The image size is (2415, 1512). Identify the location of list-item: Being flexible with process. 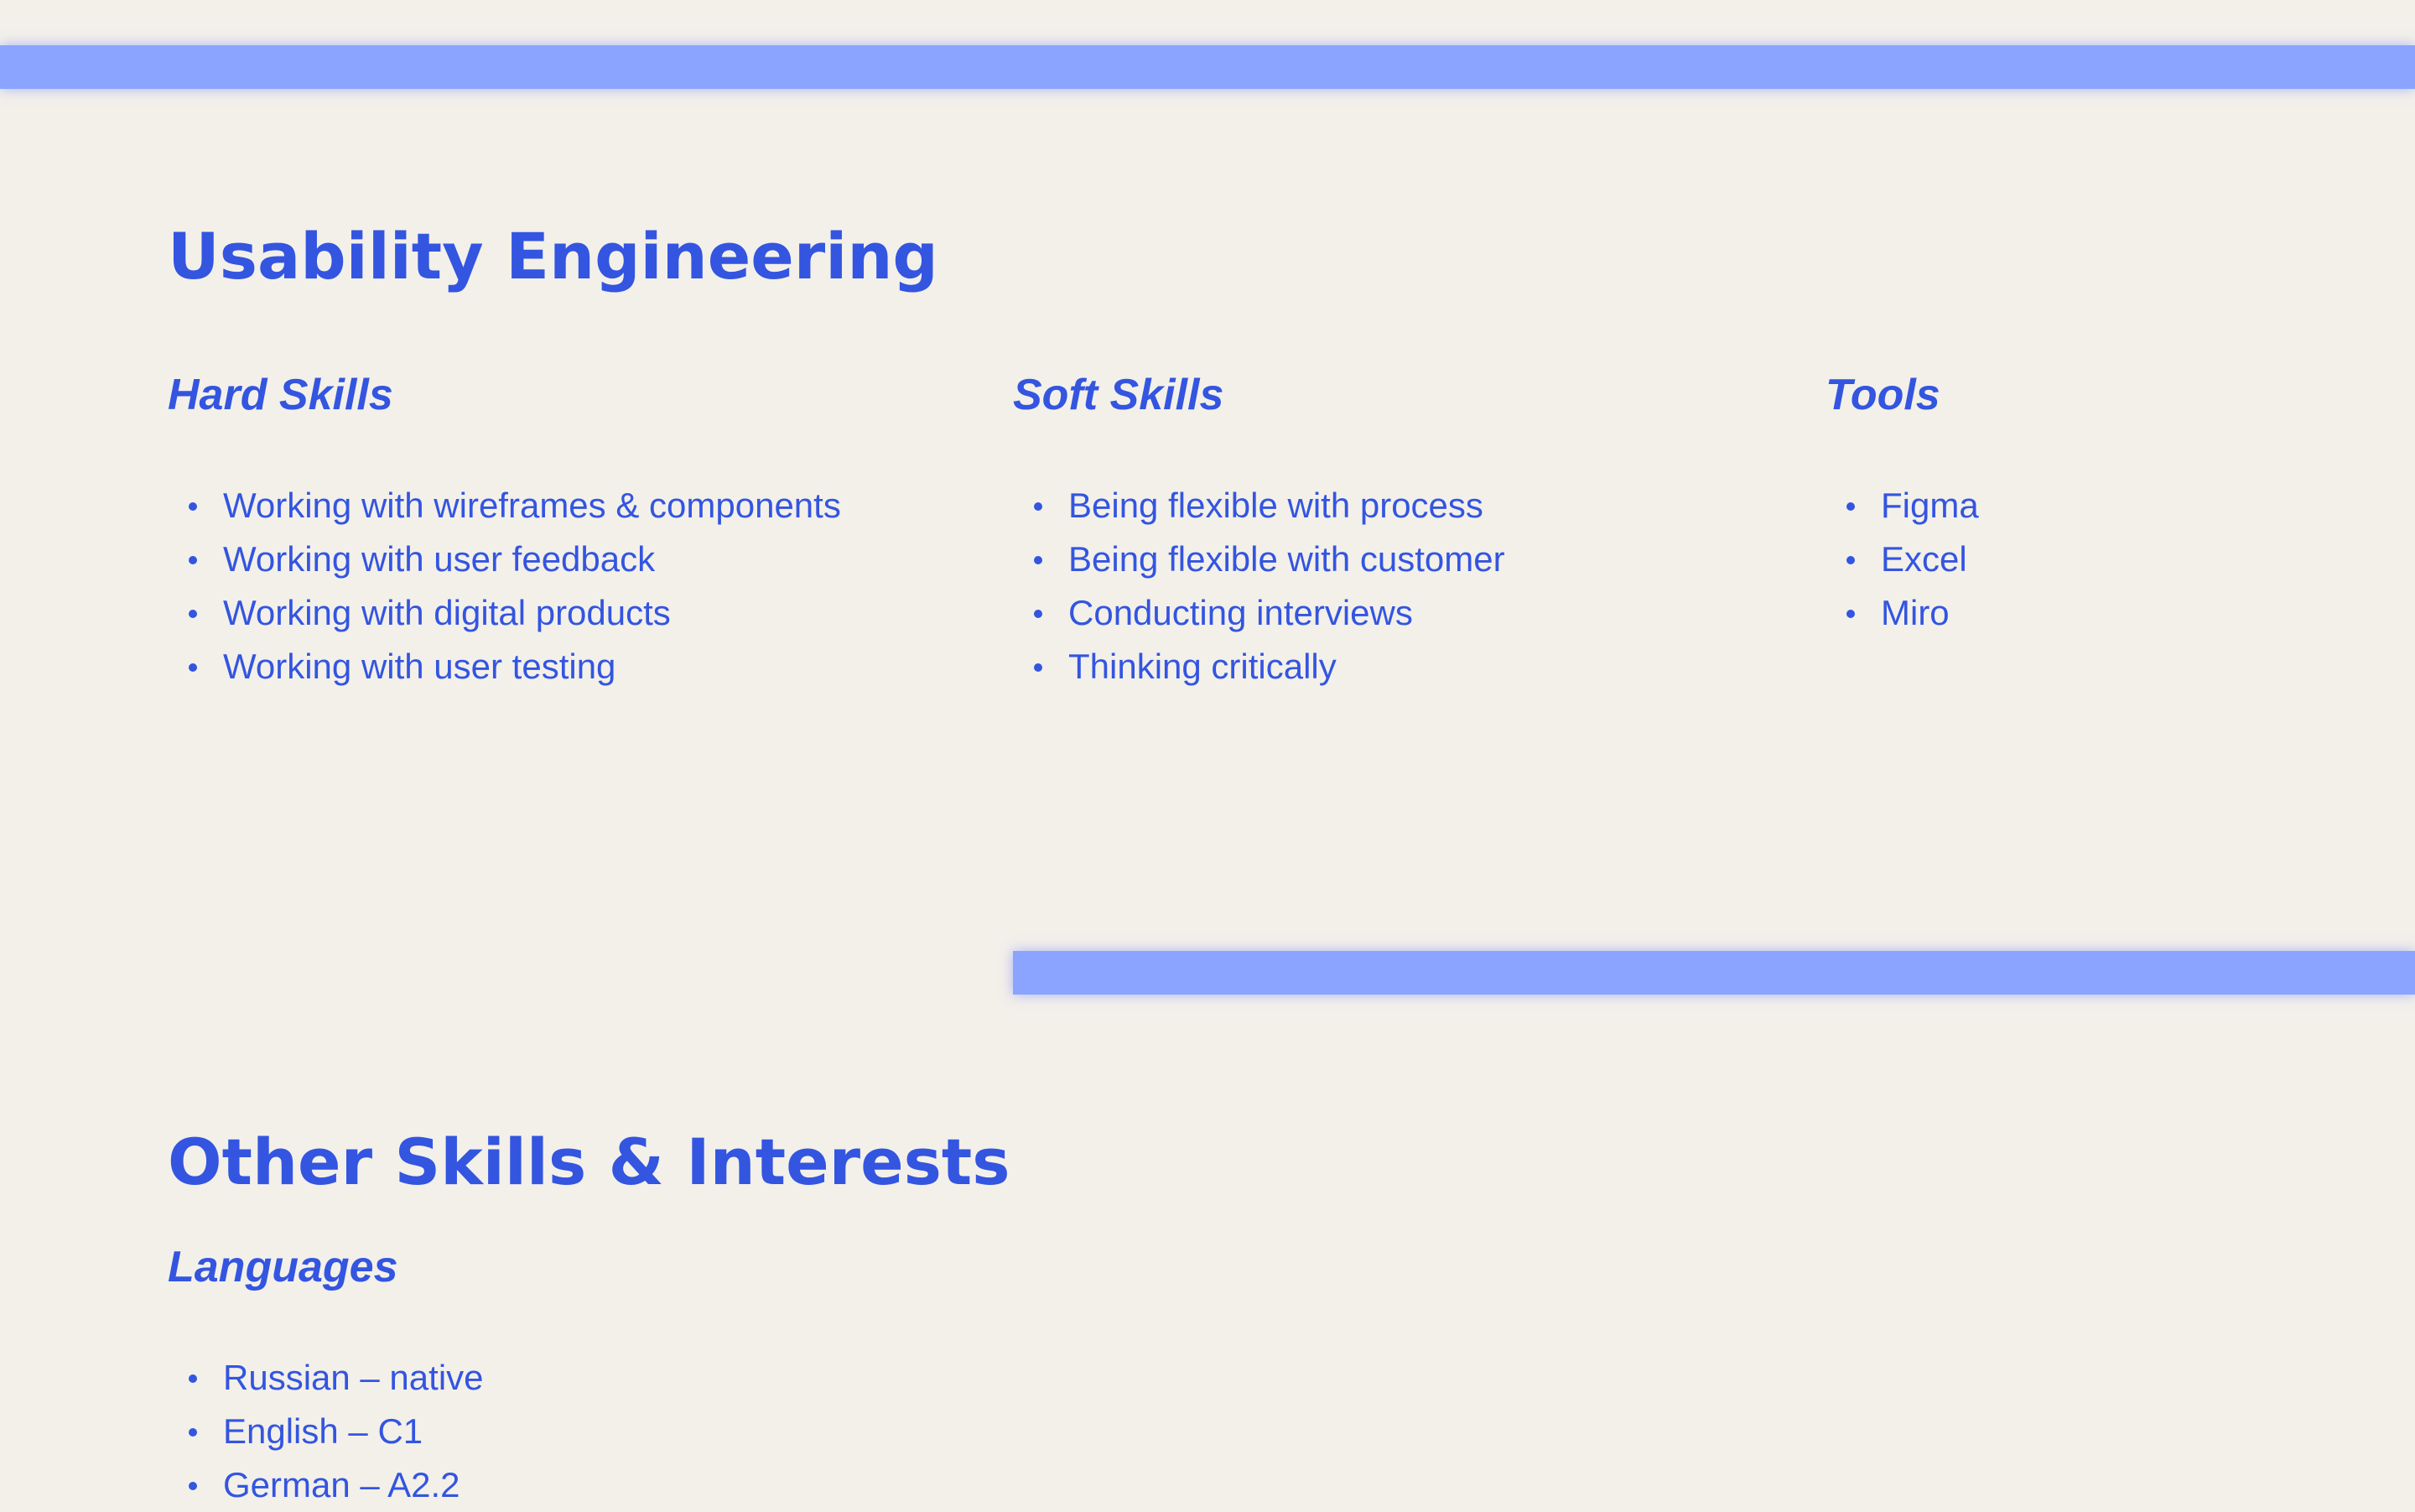
(1259, 506).